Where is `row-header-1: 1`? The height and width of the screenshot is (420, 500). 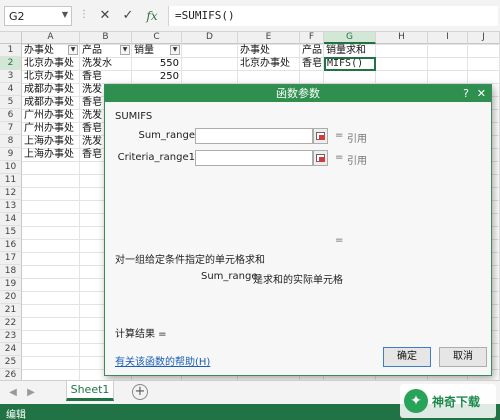 row-header-1: 1 is located at coordinates (11, 50).